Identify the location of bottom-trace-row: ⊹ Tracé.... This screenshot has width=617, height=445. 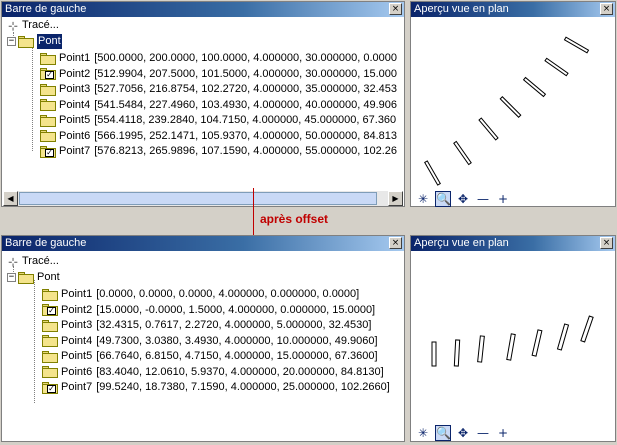
(32, 261).